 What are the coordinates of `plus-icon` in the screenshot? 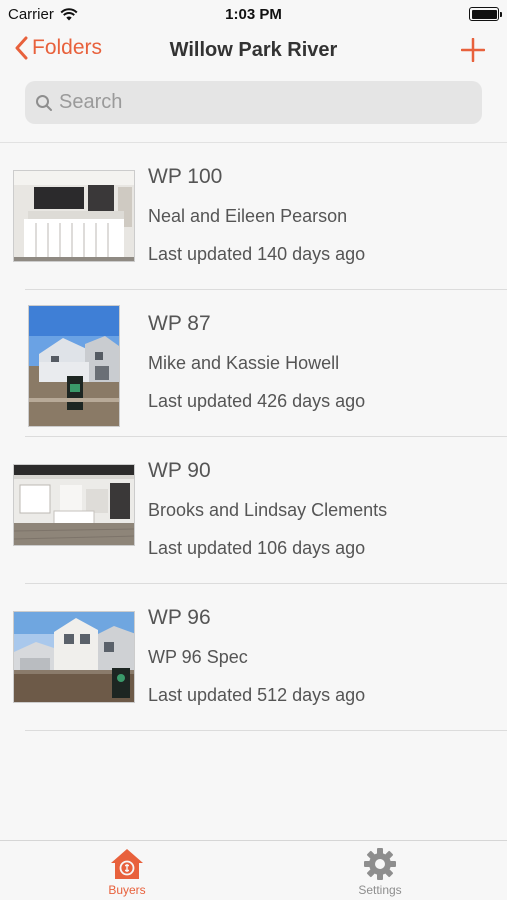 It's located at (473, 50).